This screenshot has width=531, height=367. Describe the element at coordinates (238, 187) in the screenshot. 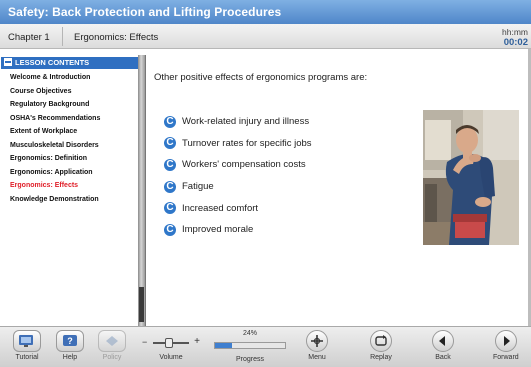

I see `list-item: C Fatigue` at that location.